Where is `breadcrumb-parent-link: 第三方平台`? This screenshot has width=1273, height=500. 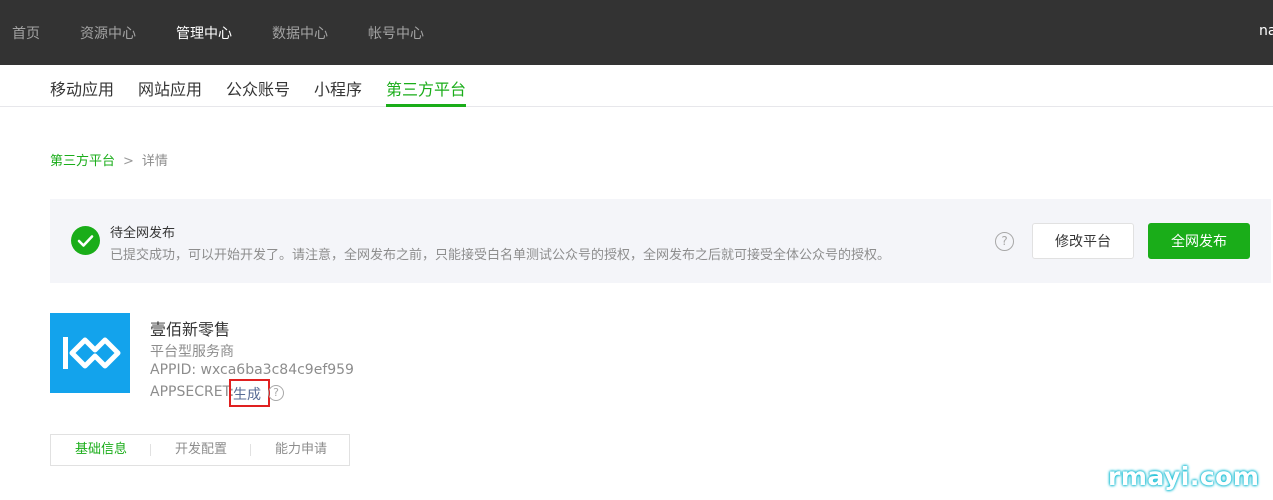
breadcrumb-parent-link: 第三方平台 is located at coordinates (82, 161).